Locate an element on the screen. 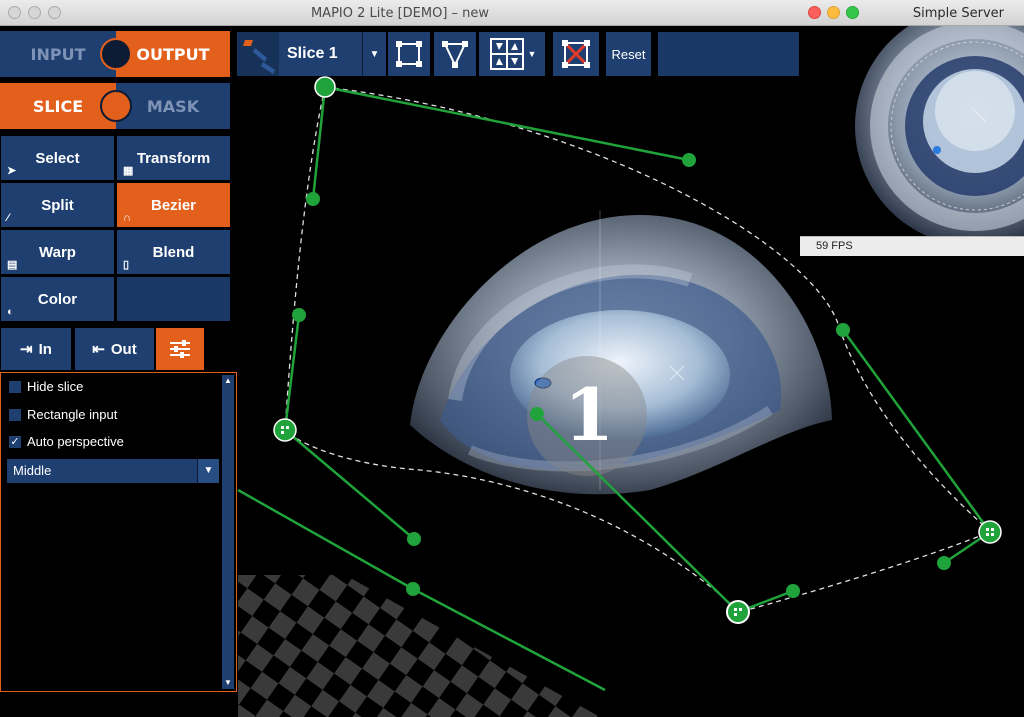  input-icon: ⇥ is located at coordinates (26, 349).